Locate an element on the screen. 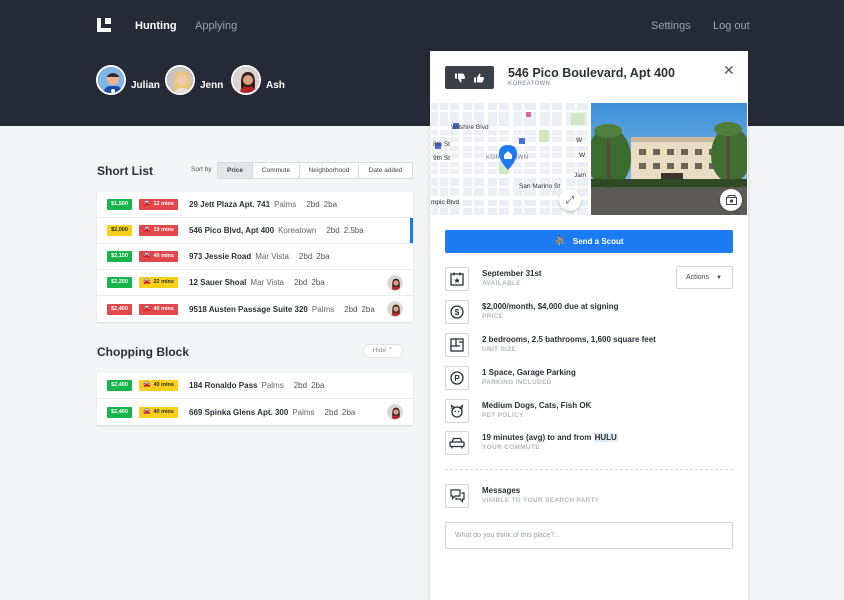  sort-toggle-group: Price Commute Neighborhood Date added is located at coordinates (315, 170).